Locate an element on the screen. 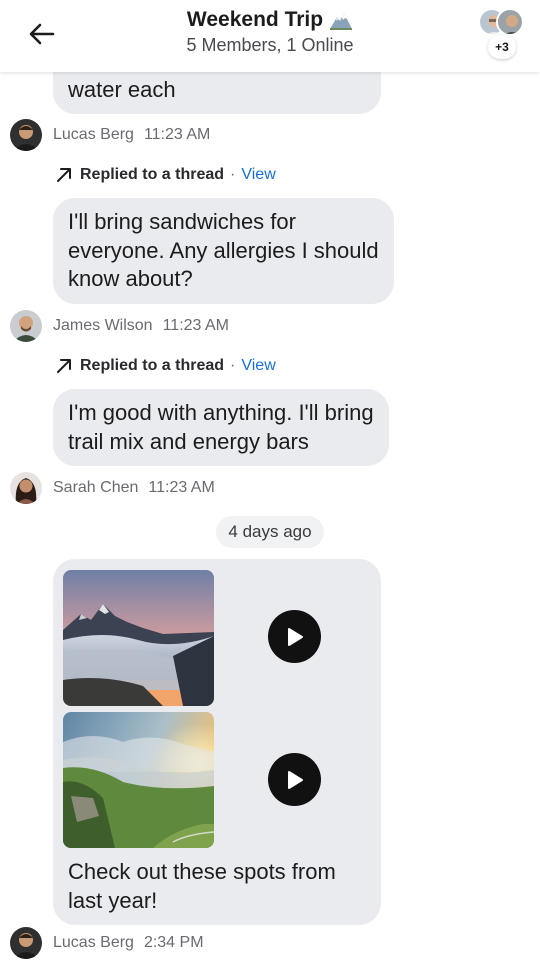 The width and height of the screenshot is (540, 960). chat-subtitle: 5 Members, 1 Online is located at coordinates (270, 45).